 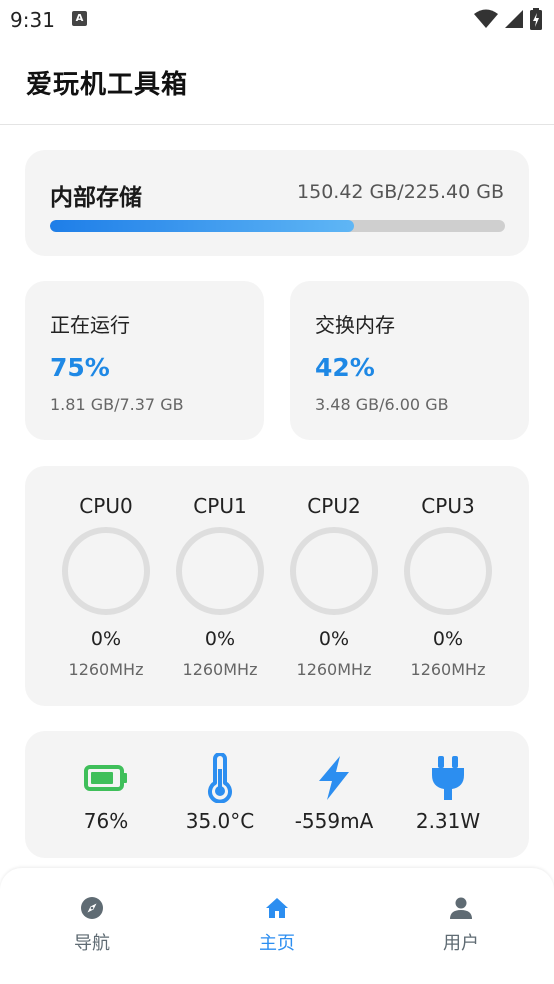 I want to click on power-stat: 2.31W, so click(x=448, y=794).